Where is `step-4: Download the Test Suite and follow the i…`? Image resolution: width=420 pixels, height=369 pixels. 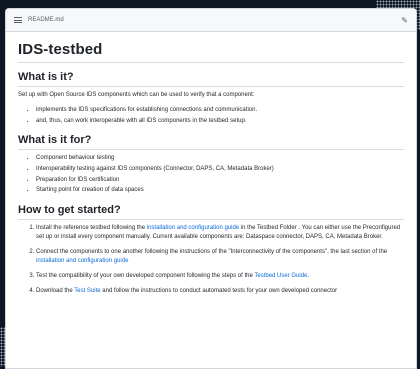
step-4: Download the Test Suite and follow the i… is located at coordinates (220, 291).